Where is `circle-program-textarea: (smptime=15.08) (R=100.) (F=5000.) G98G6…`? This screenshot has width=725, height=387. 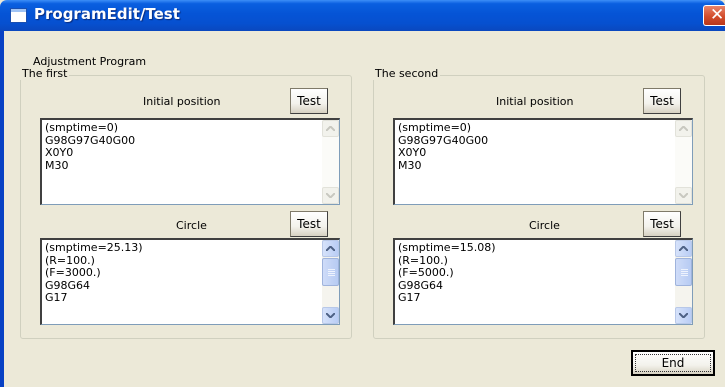 circle-program-textarea: (smptime=15.08) (R=100.) (F=5000.) G98G6… is located at coordinates (543, 281).